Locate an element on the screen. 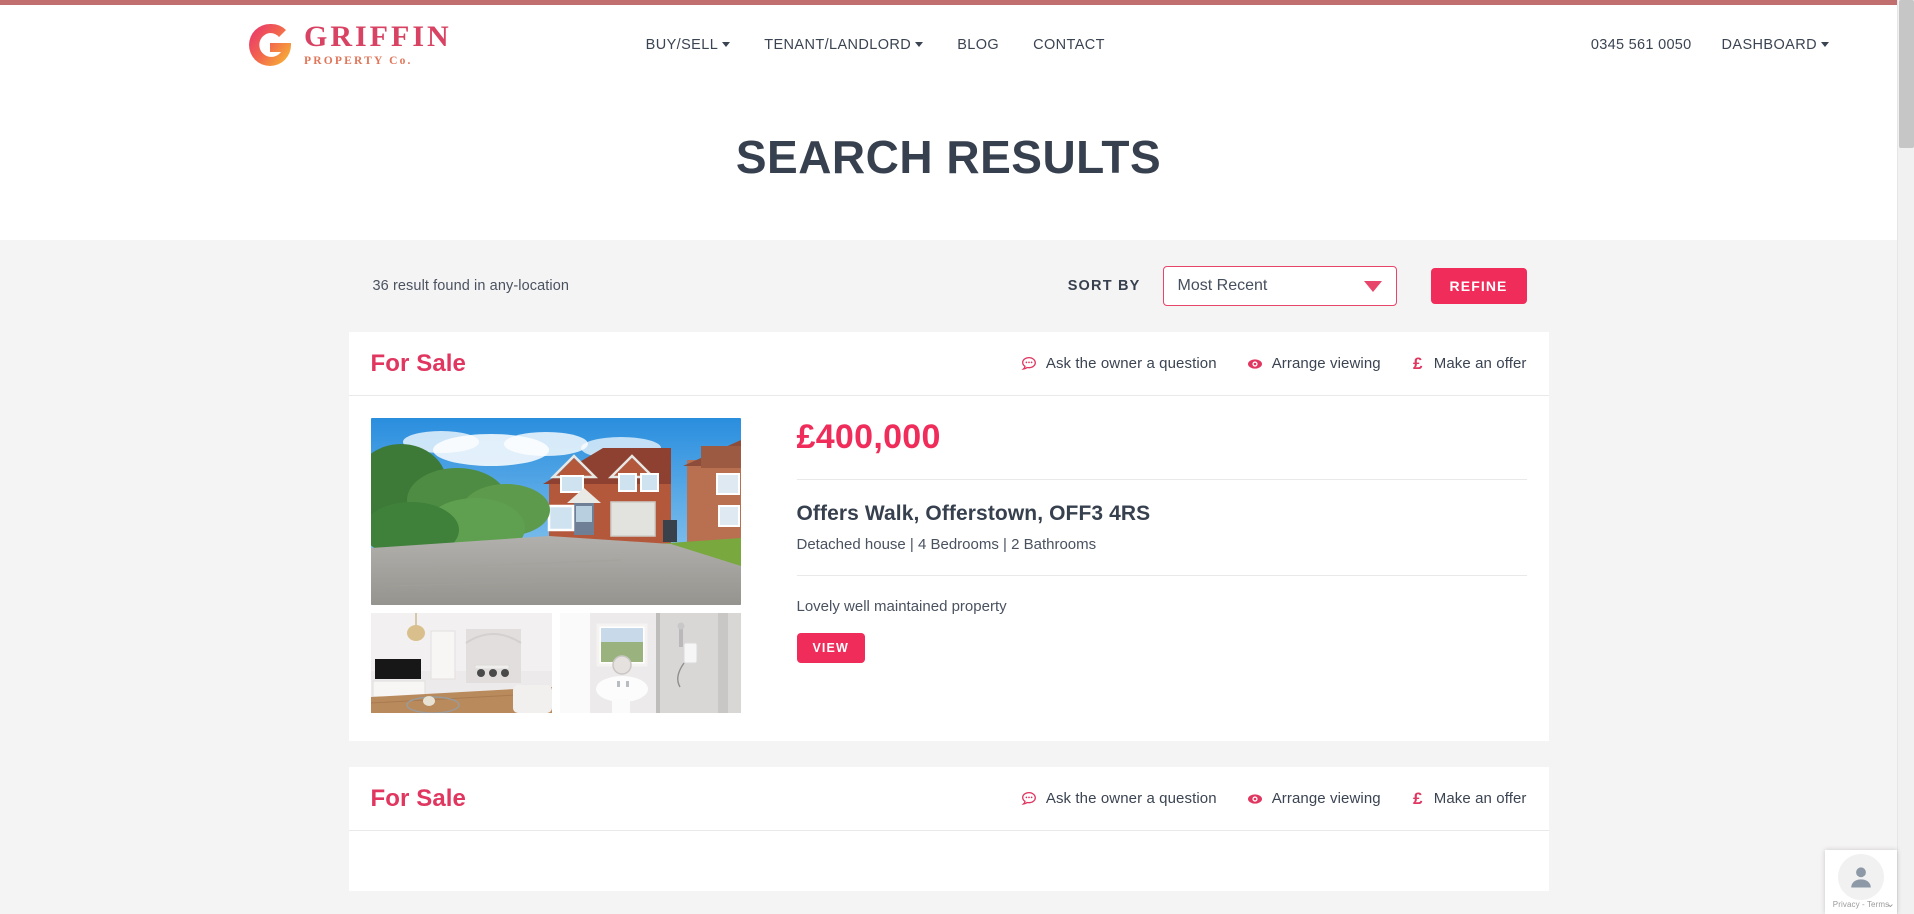 Image resolution: width=1914 pixels, height=914 pixels. primary-nav: BUY/SELL TENANT/LANDLORD BLOG CONTACT is located at coordinates (875, 45).